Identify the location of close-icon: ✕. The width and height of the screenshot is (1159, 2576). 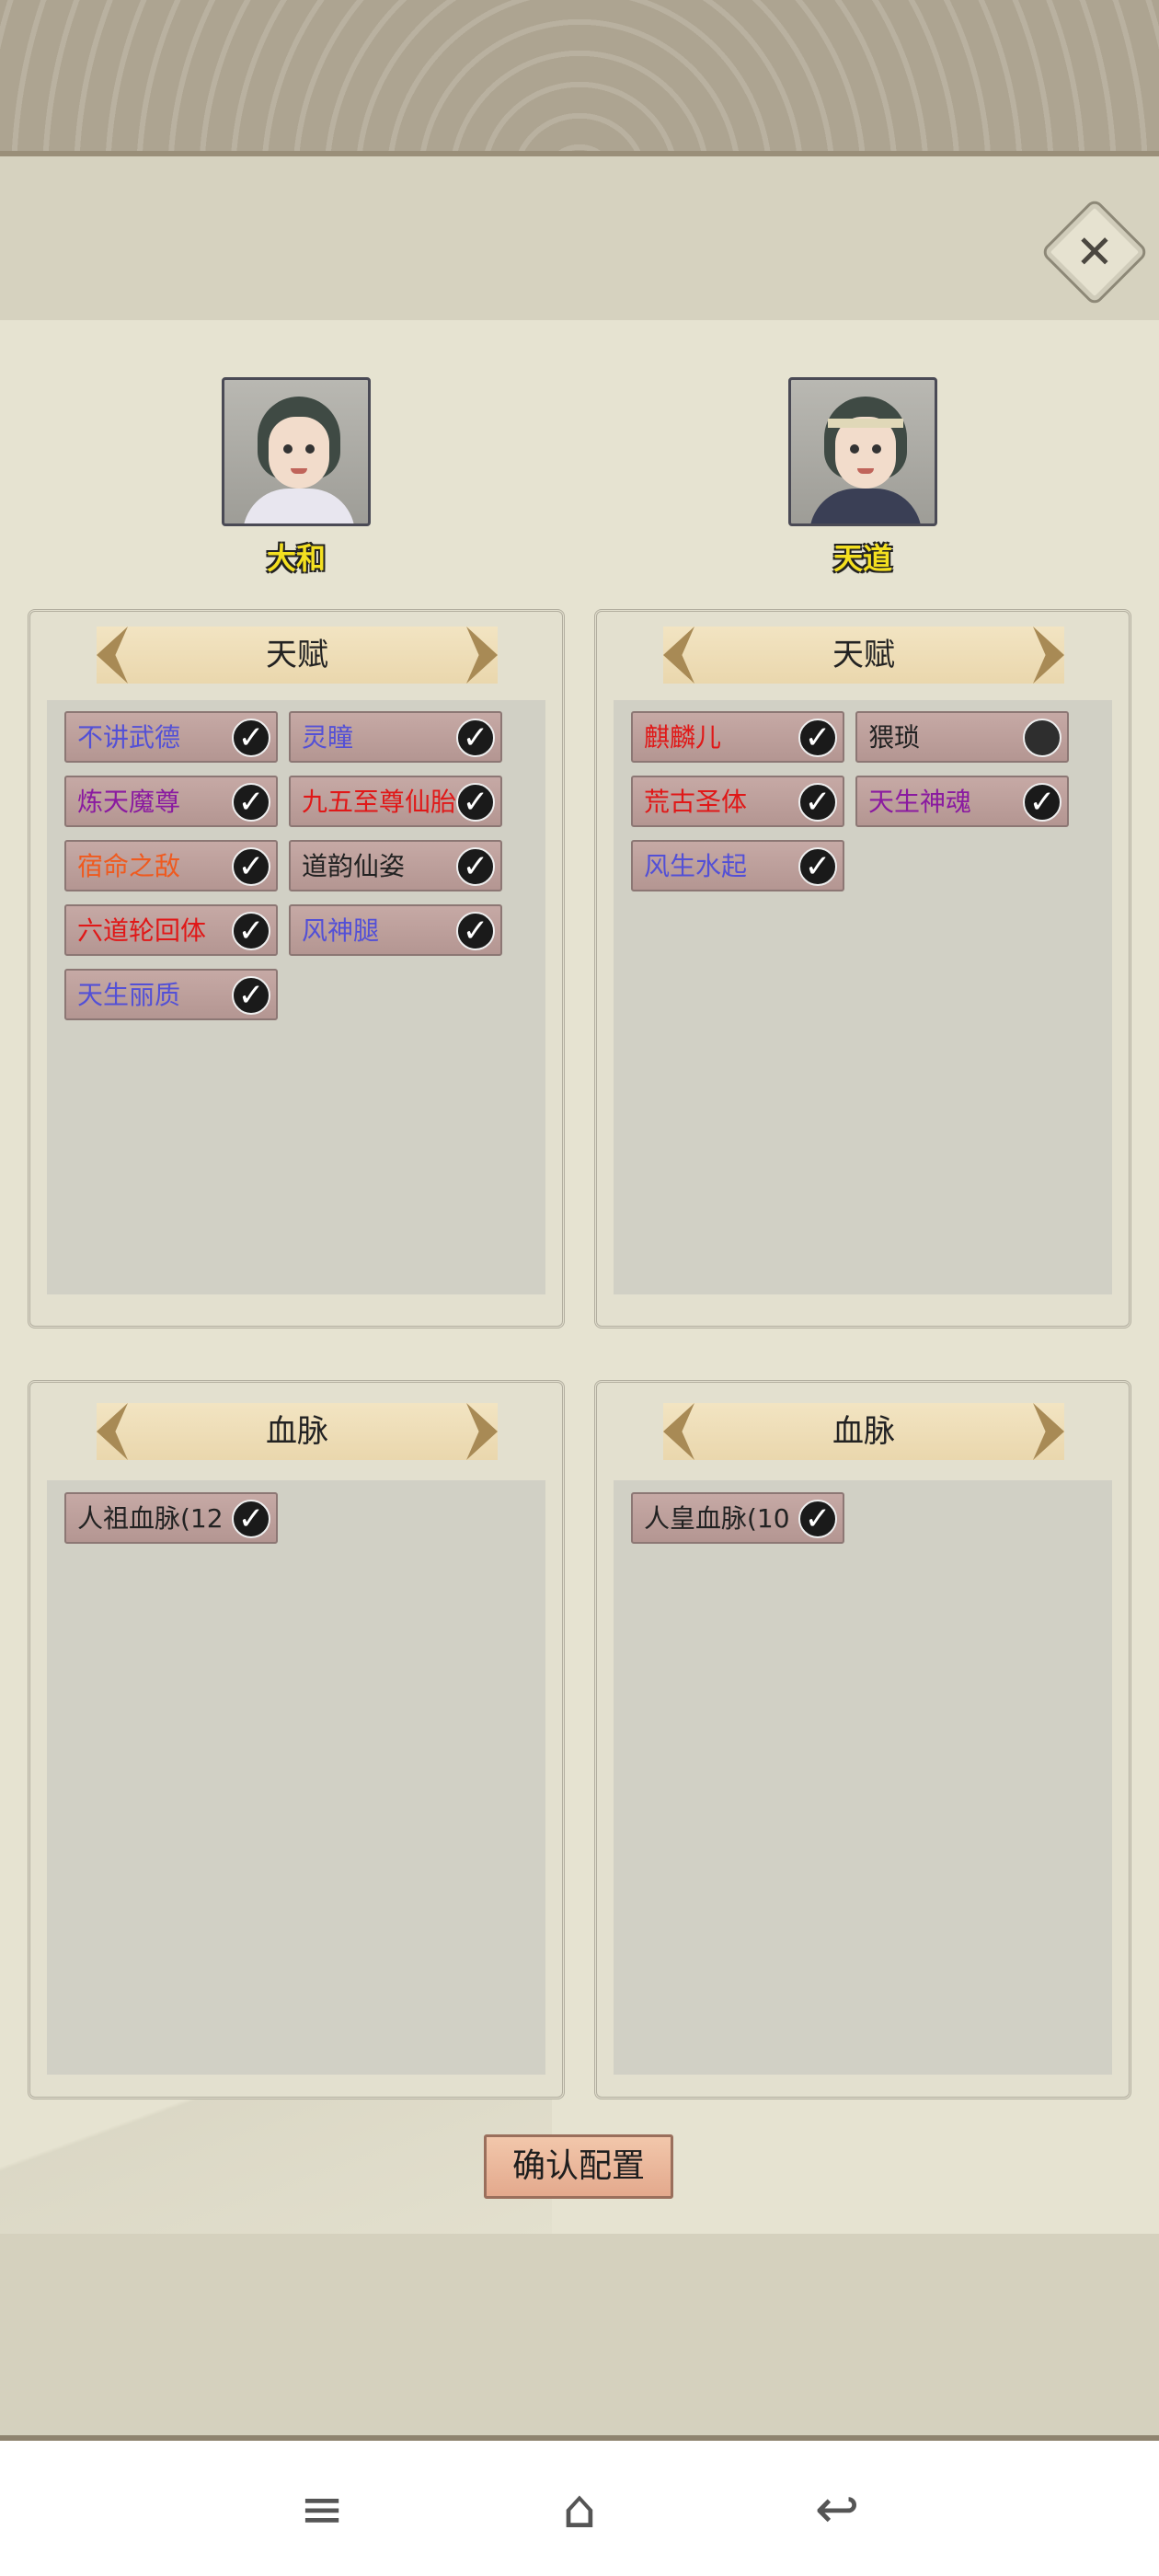
(1094, 252).